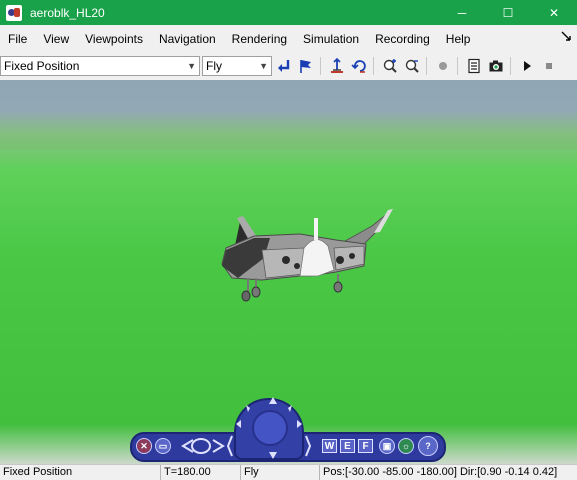  I want to click on status-time: T=180.00, so click(201, 472).